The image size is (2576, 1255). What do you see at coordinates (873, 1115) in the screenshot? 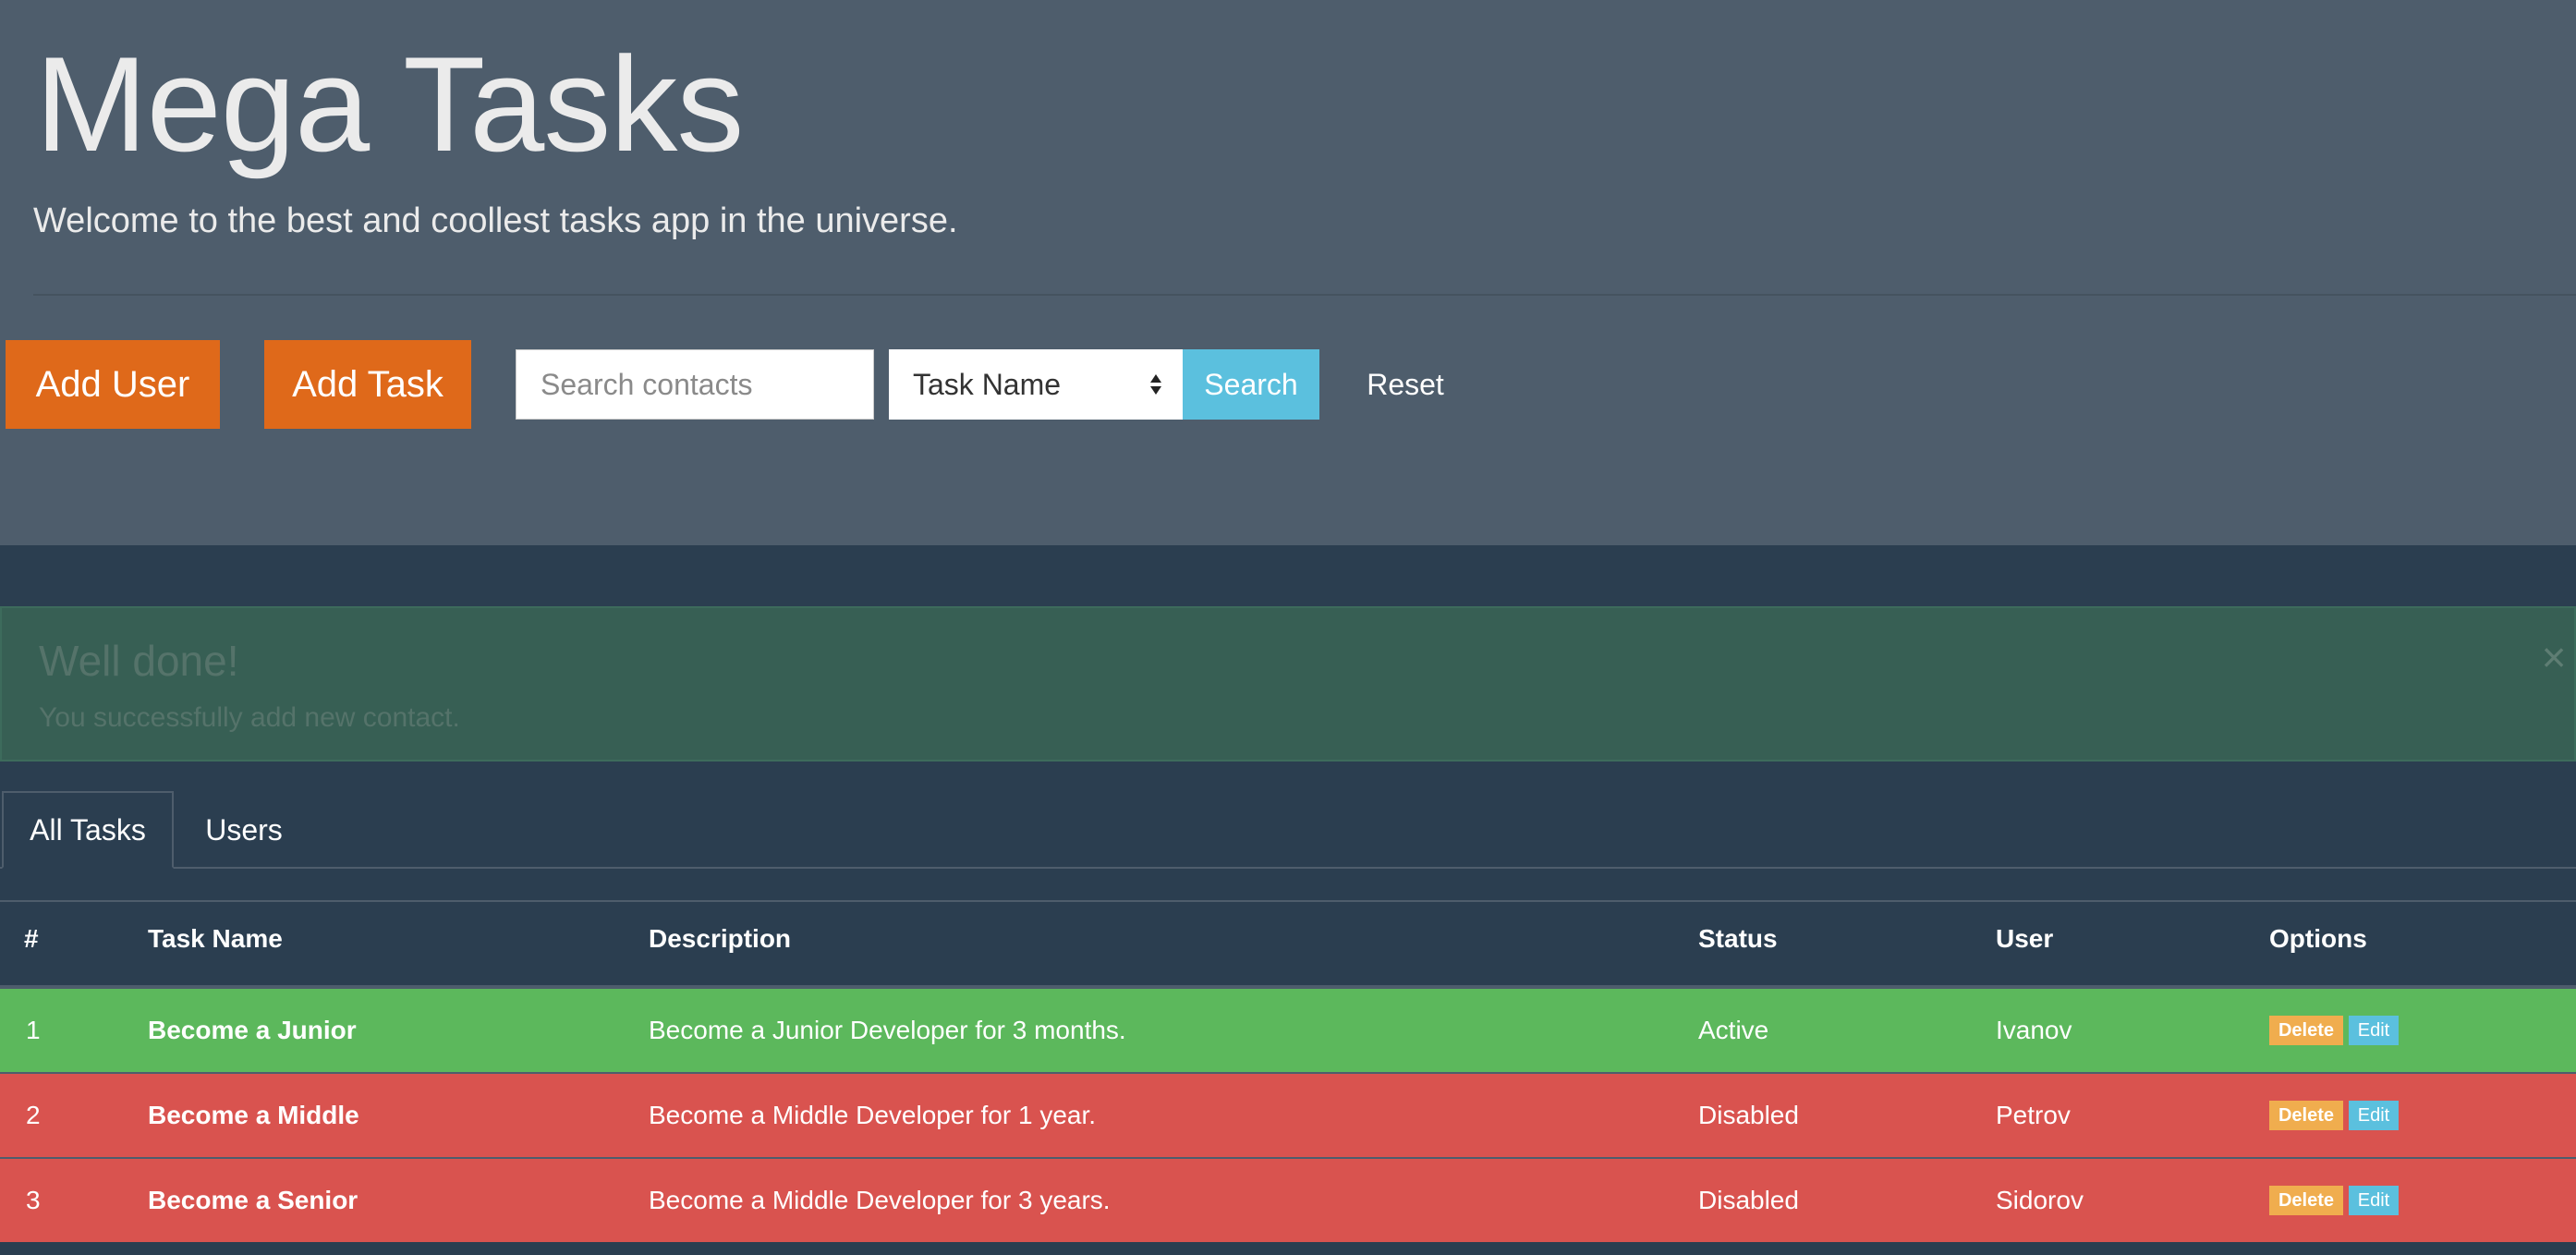
I see `row-description: Become a Middle Developer for 1 year.` at bounding box center [873, 1115].